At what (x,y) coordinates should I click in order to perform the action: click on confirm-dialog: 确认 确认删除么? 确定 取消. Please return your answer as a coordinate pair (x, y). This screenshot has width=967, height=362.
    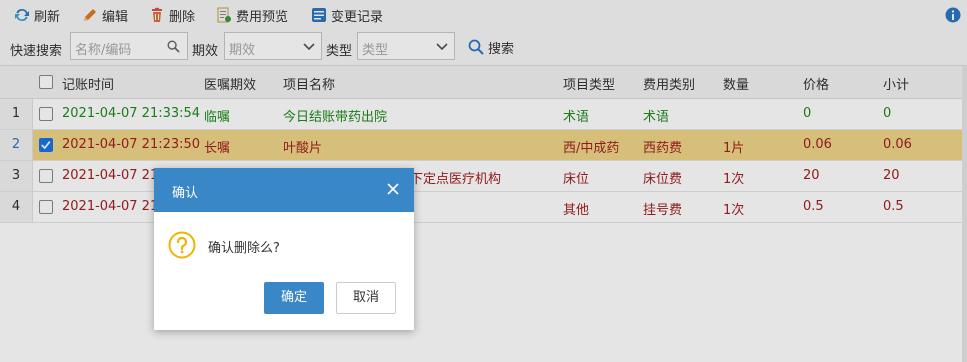
    Looking at the image, I should click on (284, 249).